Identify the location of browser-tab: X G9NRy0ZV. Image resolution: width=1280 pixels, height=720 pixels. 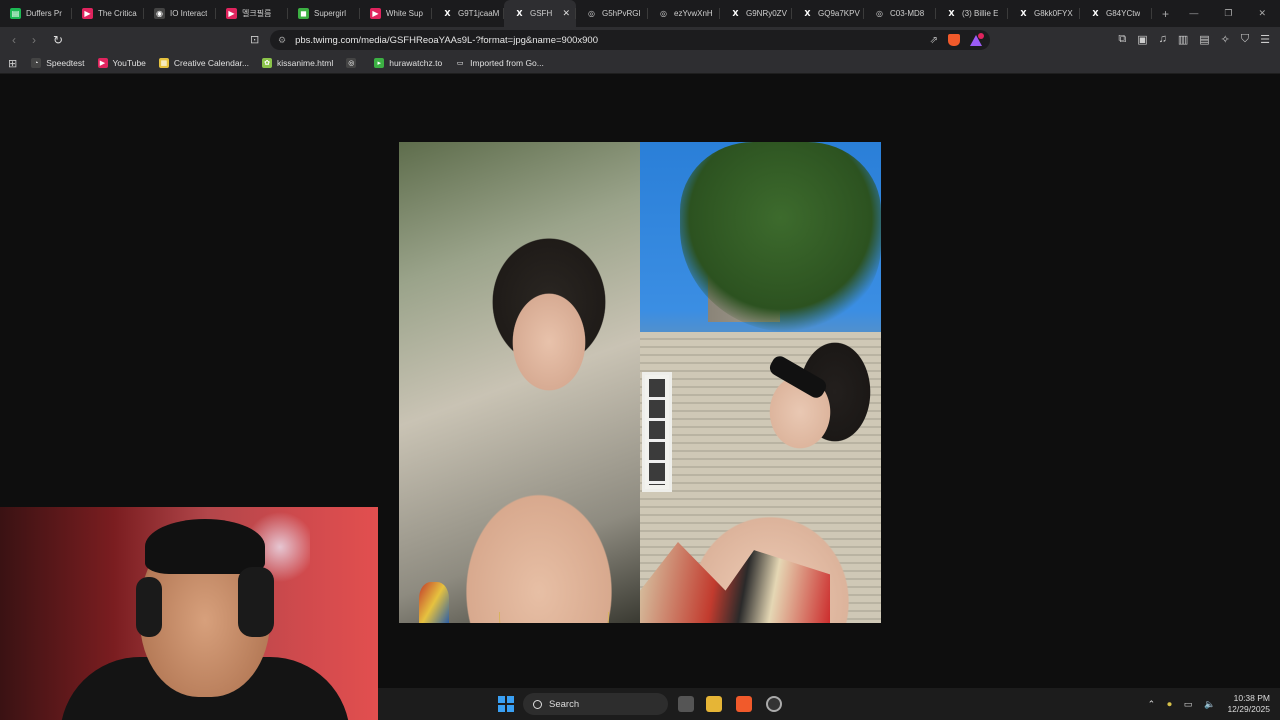
(756, 13).